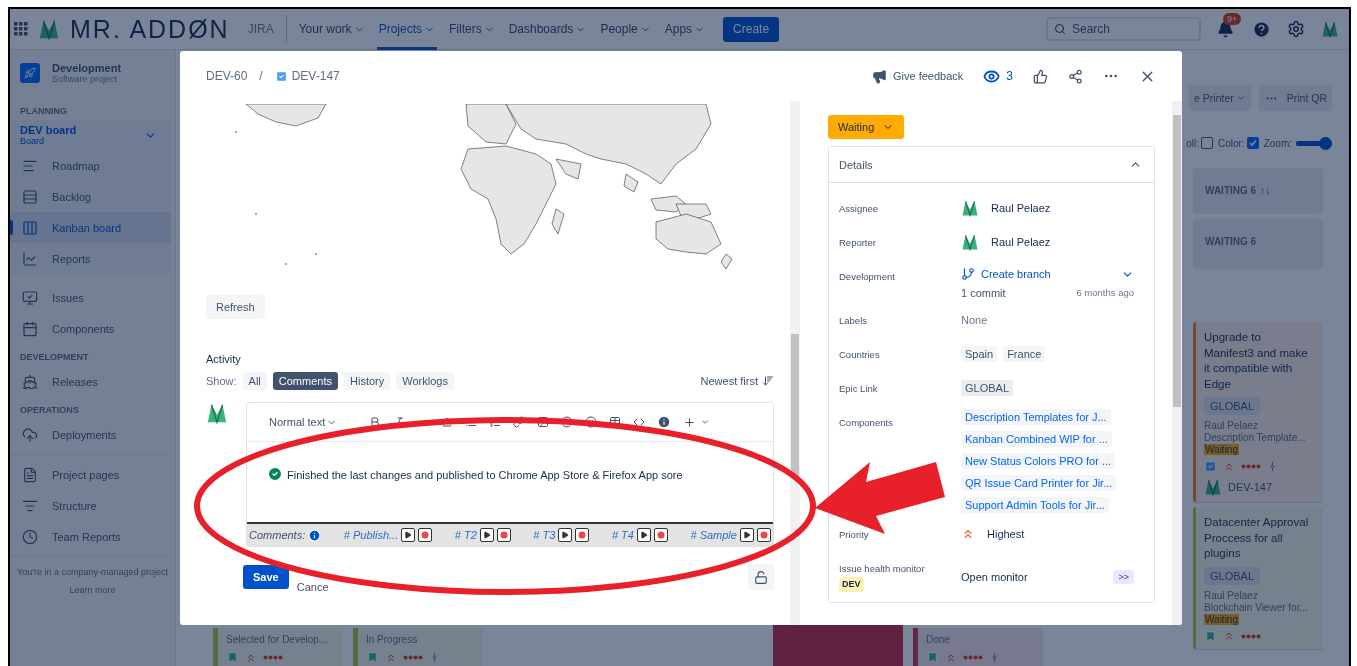  What do you see at coordinates (1296, 29) in the screenshot?
I see `settings-icon` at bounding box center [1296, 29].